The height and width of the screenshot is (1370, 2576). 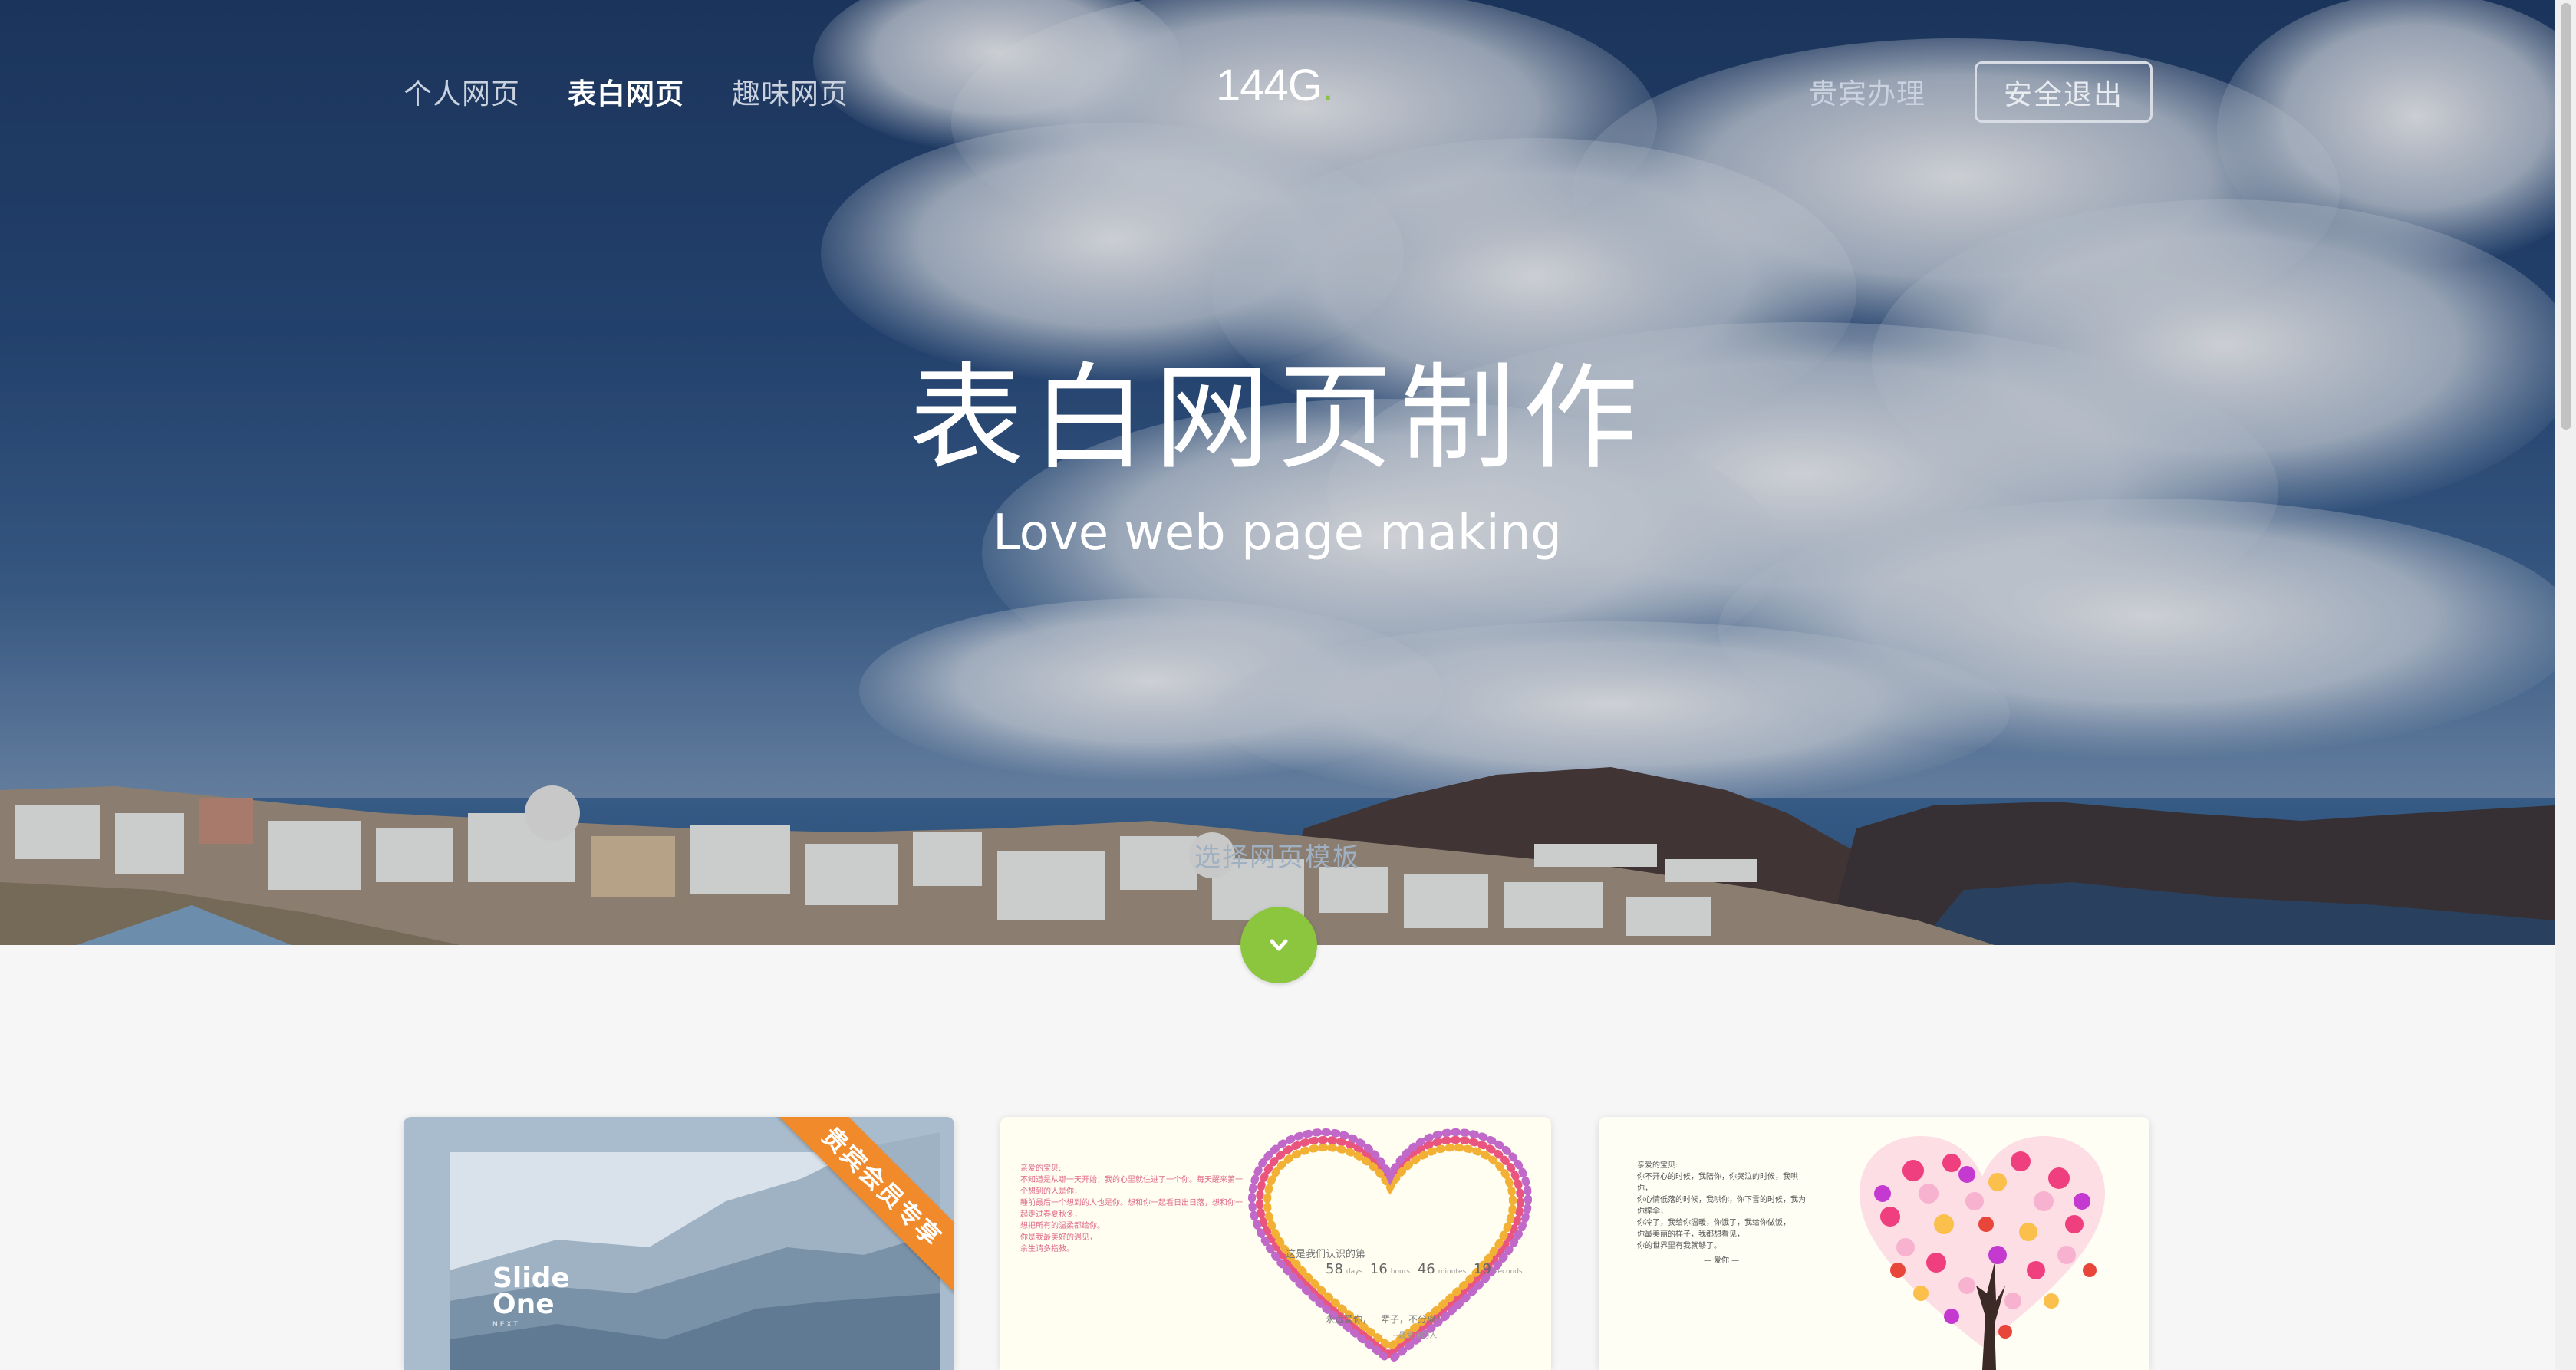 What do you see at coordinates (1131, 1186) in the screenshot?
I see `letter-line: 不知道是从哪一天开始，我的心里就住进了一个你。每天醒来第一个想到的人是你，` at bounding box center [1131, 1186].